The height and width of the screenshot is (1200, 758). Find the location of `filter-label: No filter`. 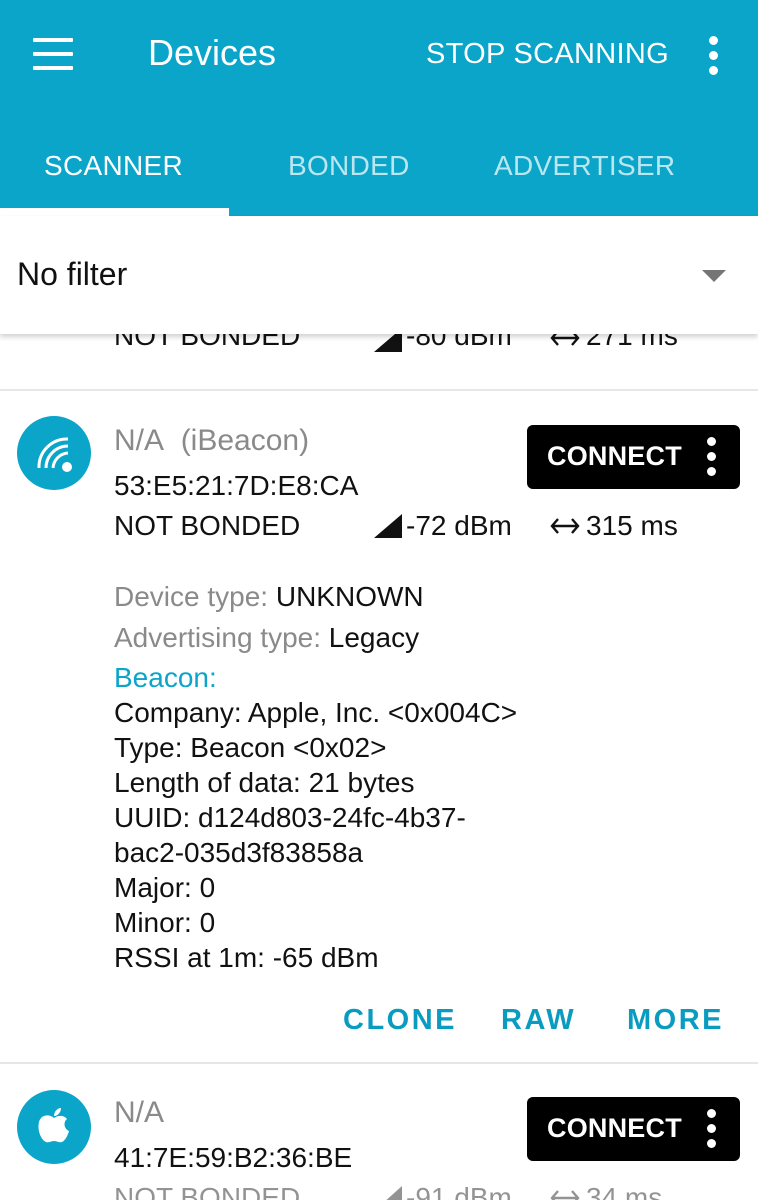

filter-label: No filter is located at coordinates (72, 274).